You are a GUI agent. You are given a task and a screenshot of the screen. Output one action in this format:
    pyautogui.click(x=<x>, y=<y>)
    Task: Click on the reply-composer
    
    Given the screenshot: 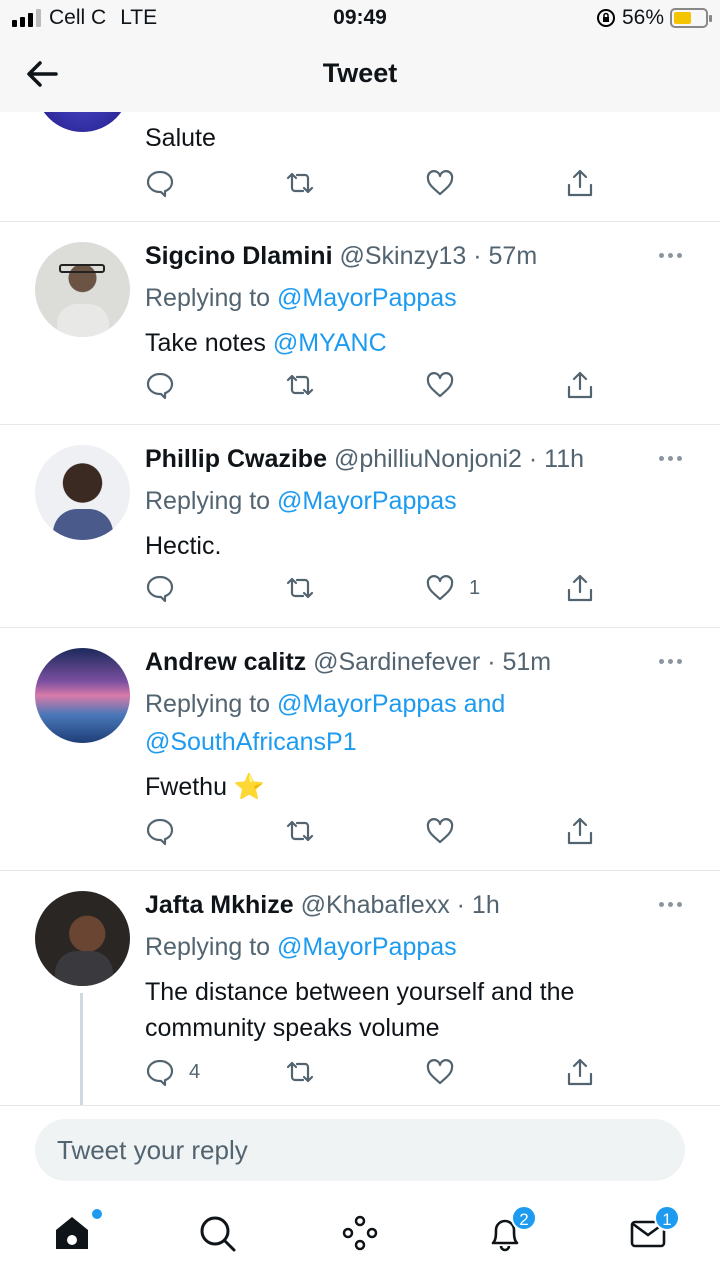 What is the action you would take?
    pyautogui.click(x=360, y=1150)
    